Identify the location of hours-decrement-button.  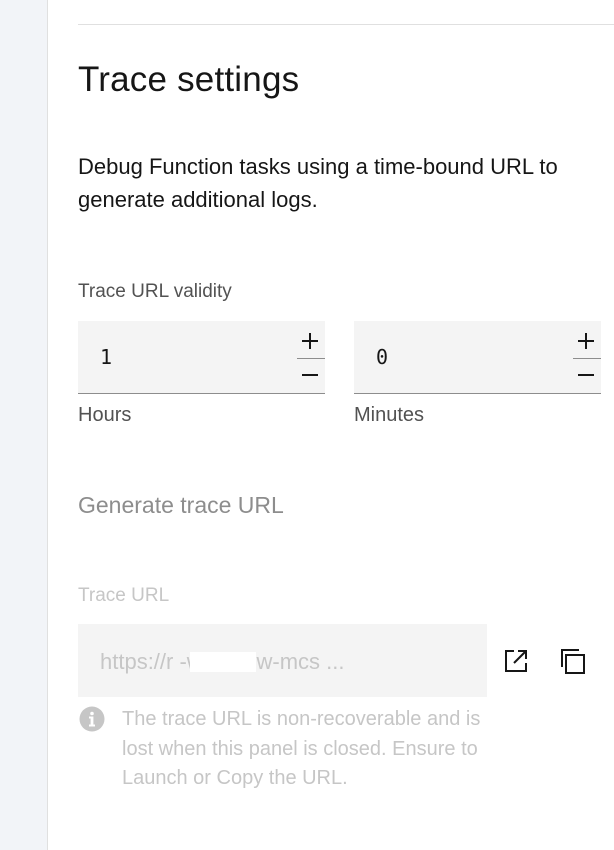
(310, 375).